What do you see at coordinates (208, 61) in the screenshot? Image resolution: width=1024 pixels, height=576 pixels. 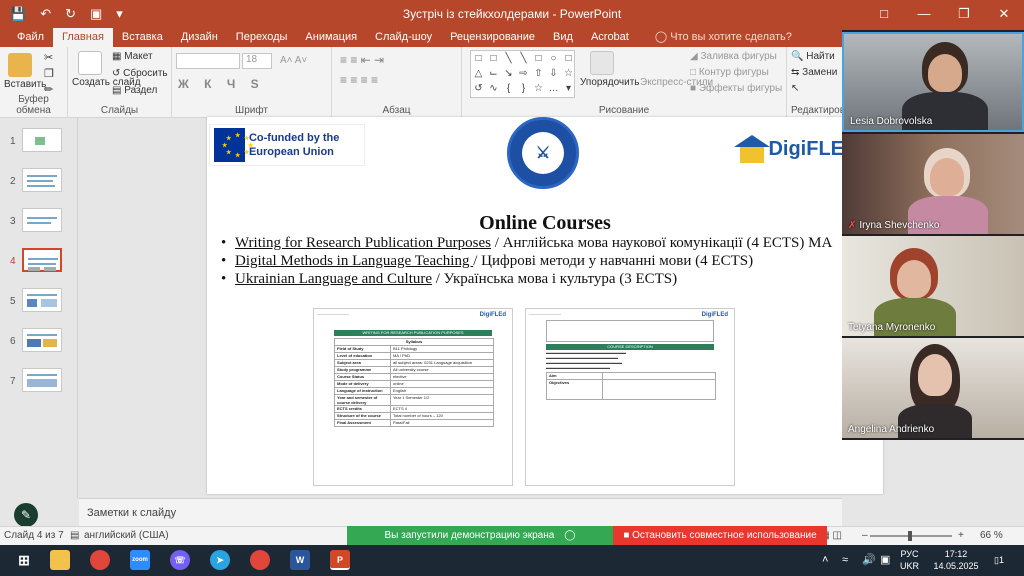 I see `font-family-select` at bounding box center [208, 61].